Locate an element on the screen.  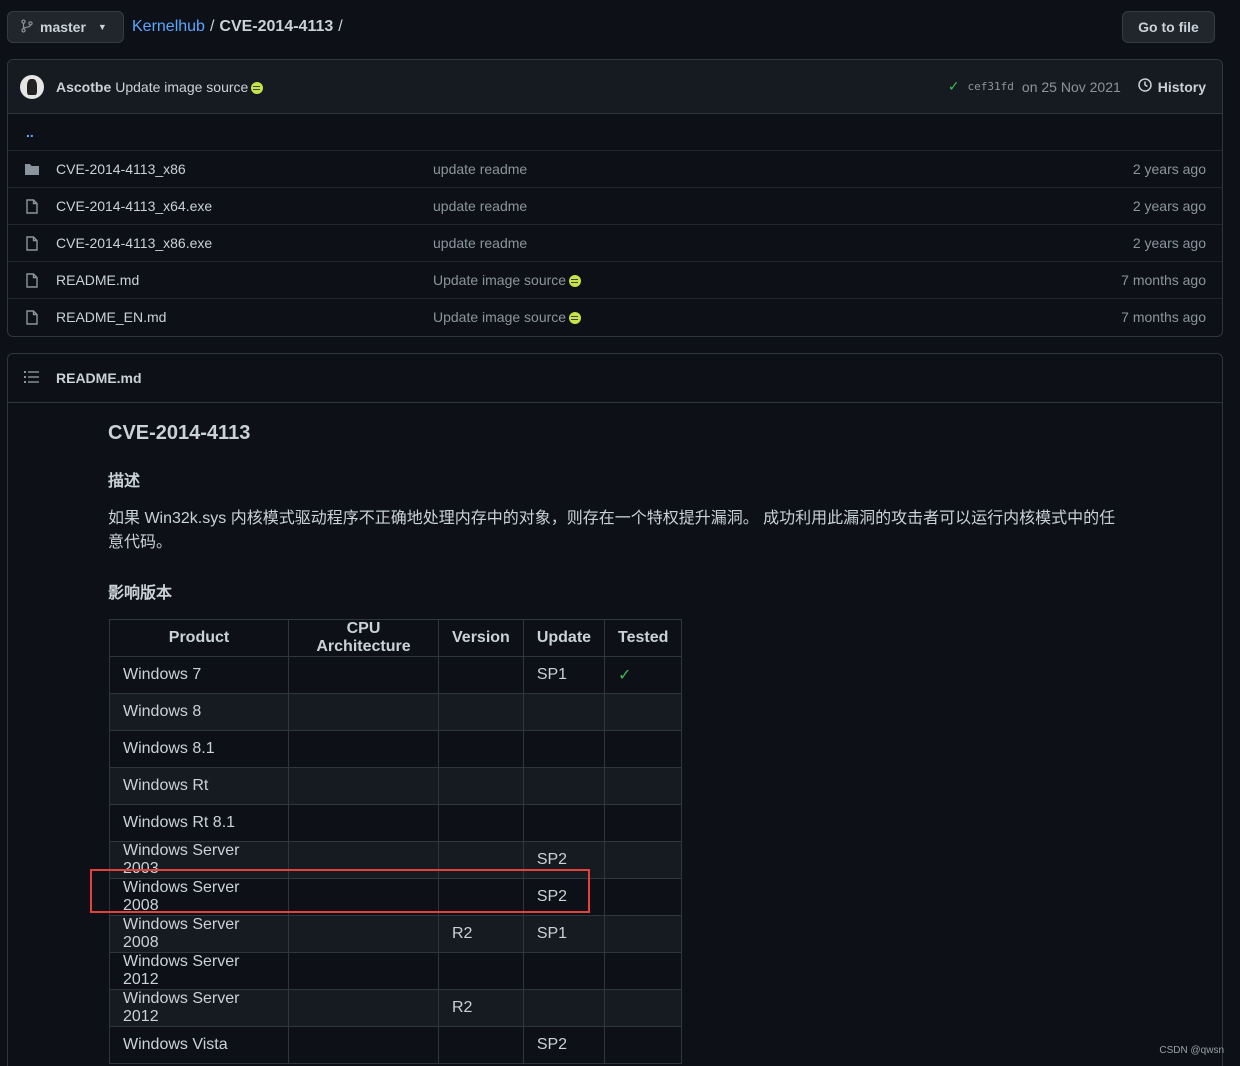
table-cell: SP1 is located at coordinates (564, 934).